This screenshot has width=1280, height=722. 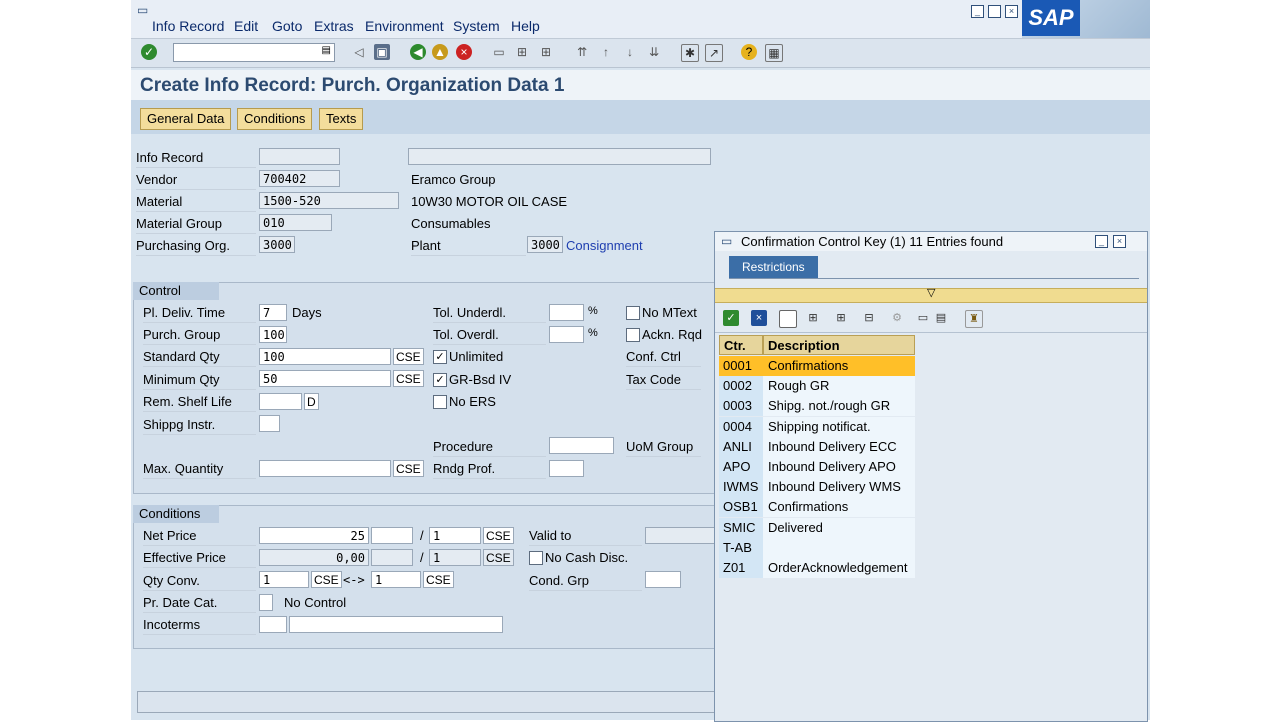 What do you see at coordinates (654, 52) in the screenshot?
I see `last-page-icon: ⇊` at bounding box center [654, 52].